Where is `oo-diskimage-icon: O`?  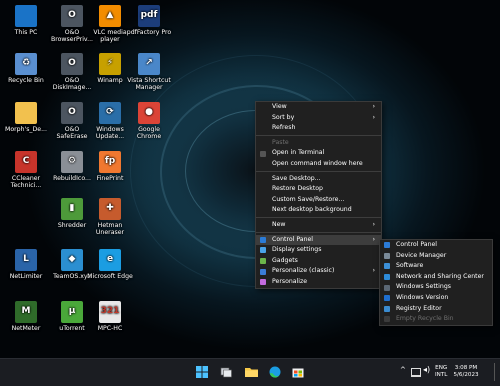 oo-diskimage-icon: O is located at coordinates (72, 64).